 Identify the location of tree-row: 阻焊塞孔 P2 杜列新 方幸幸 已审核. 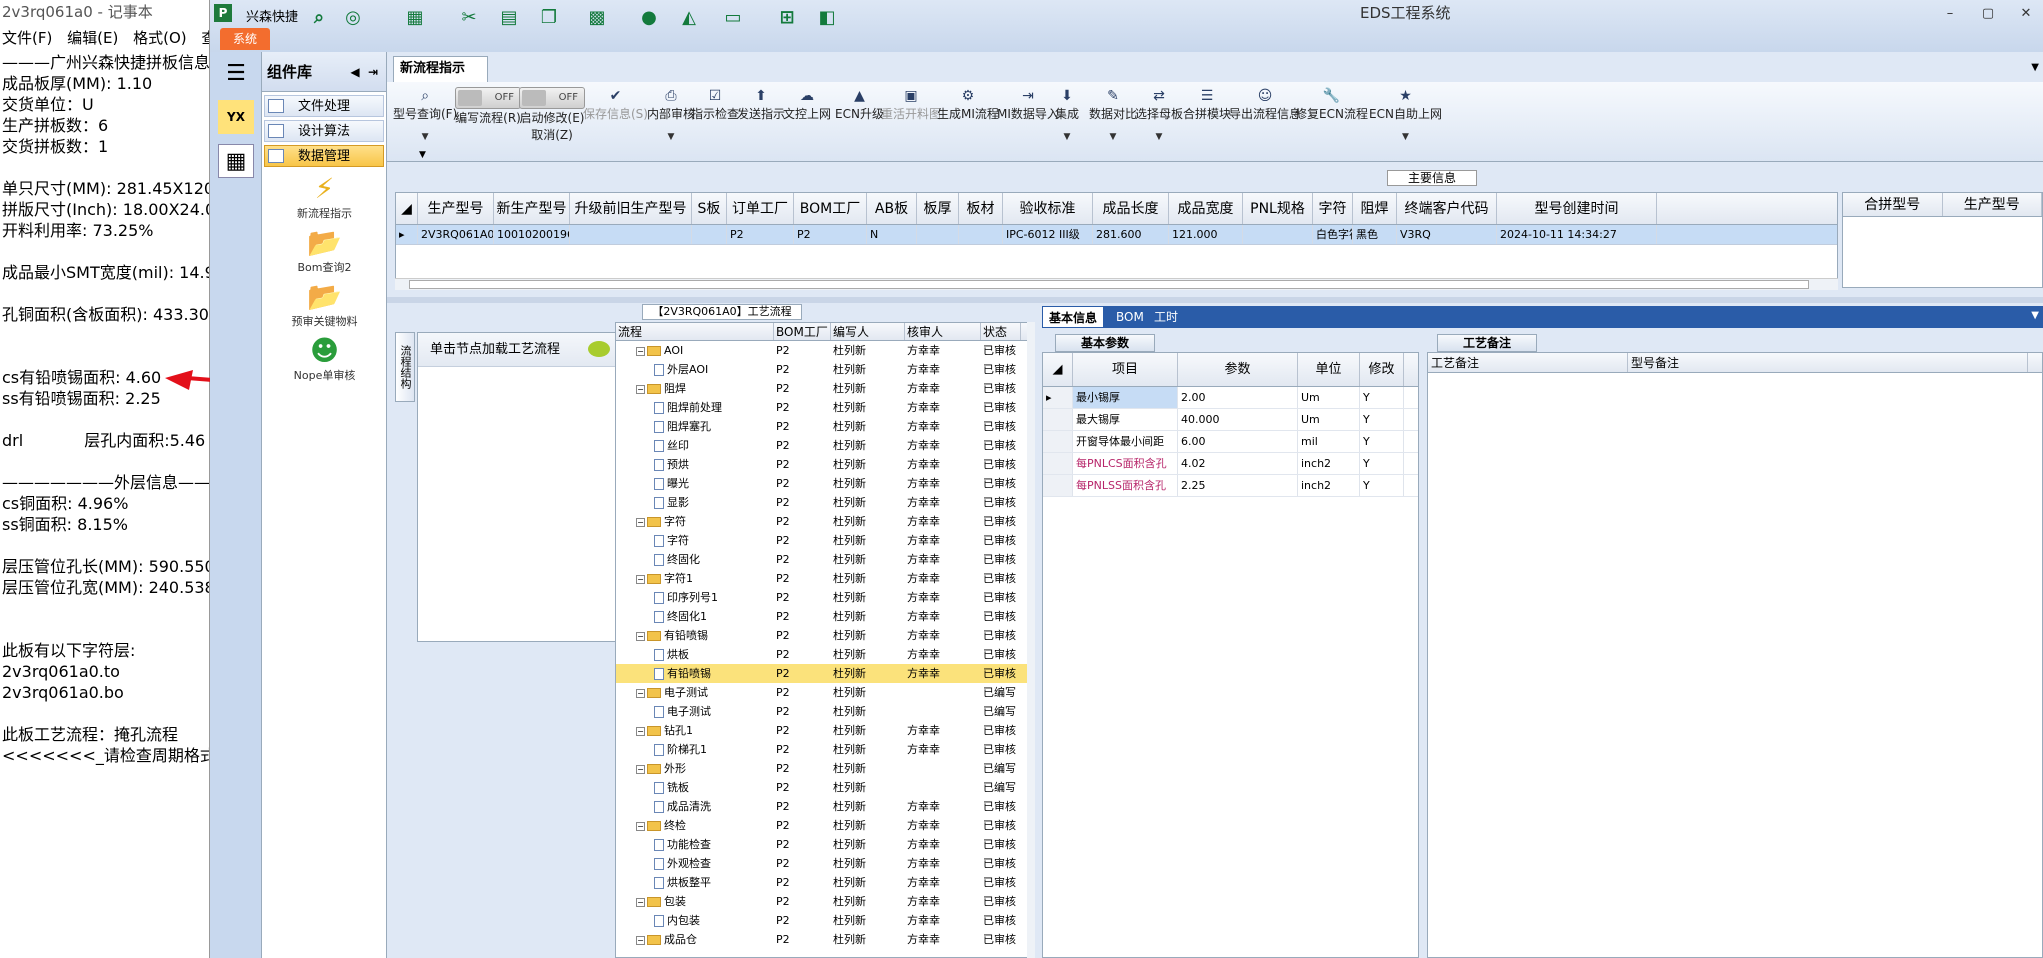
(825, 426).